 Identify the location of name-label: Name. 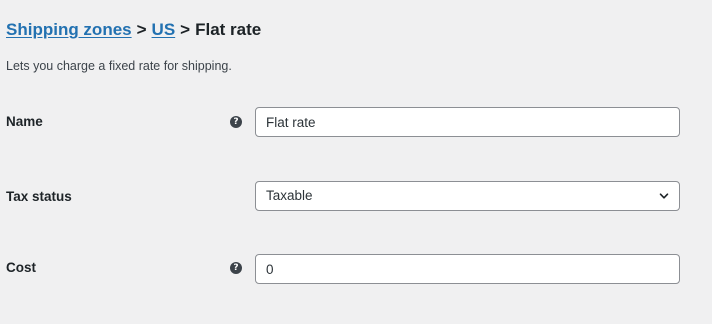
(24, 121).